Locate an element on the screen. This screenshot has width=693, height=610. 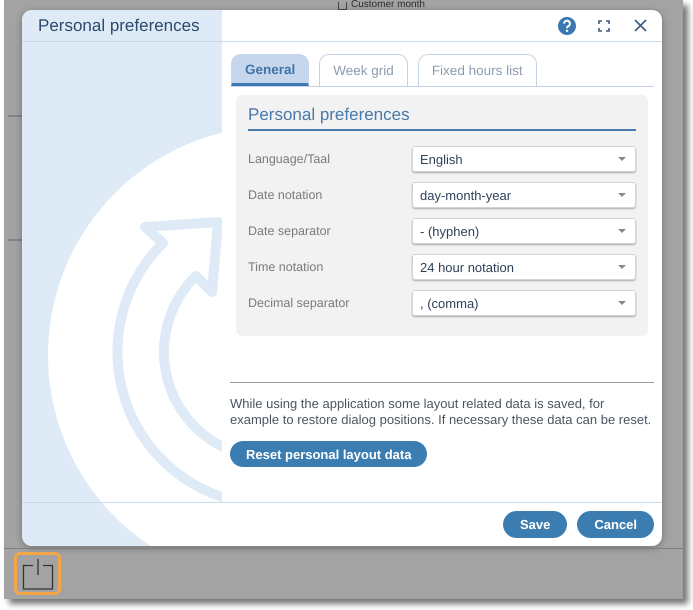
help-icon is located at coordinates (567, 25).